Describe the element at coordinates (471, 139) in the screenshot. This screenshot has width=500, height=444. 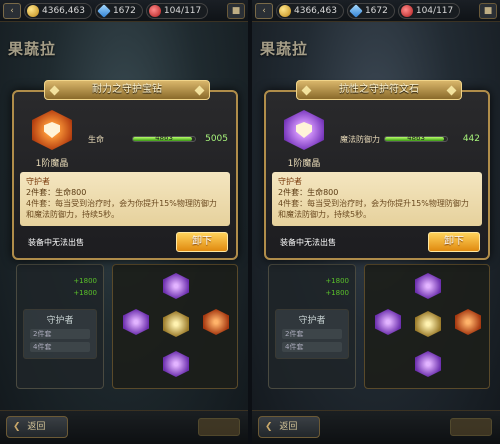
I see `stat-value: 442` at that location.